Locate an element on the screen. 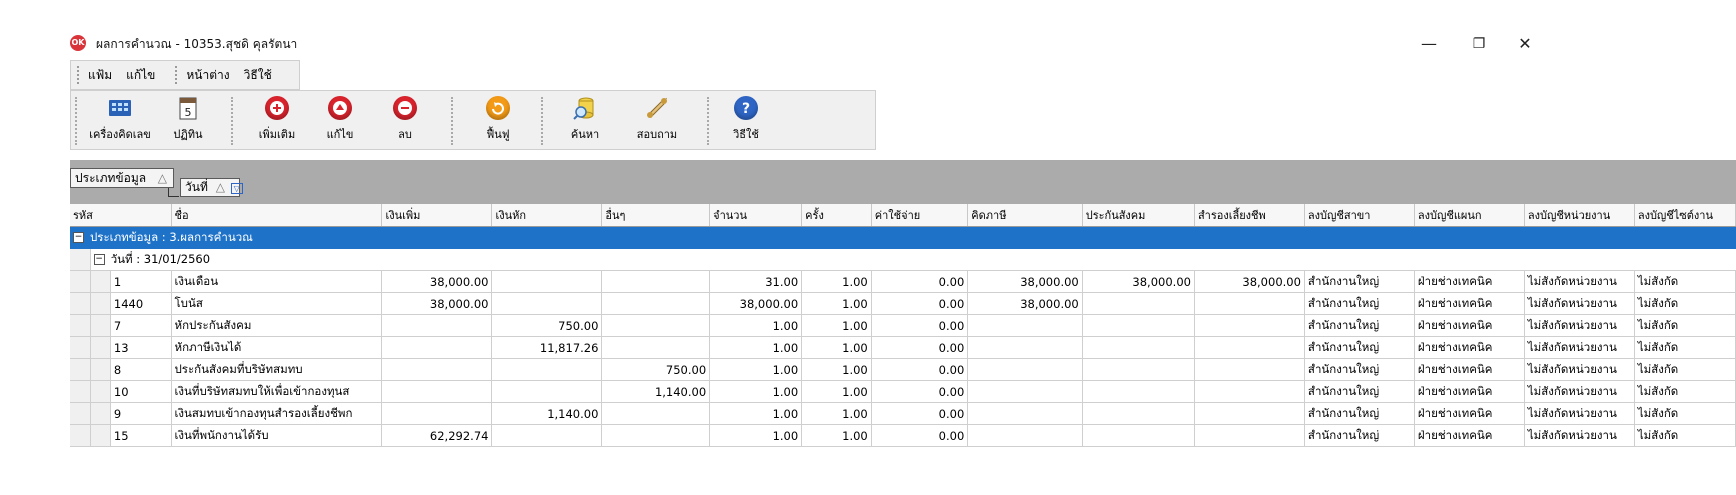  cell-others: 1,140.00 is located at coordinates (656, 391).